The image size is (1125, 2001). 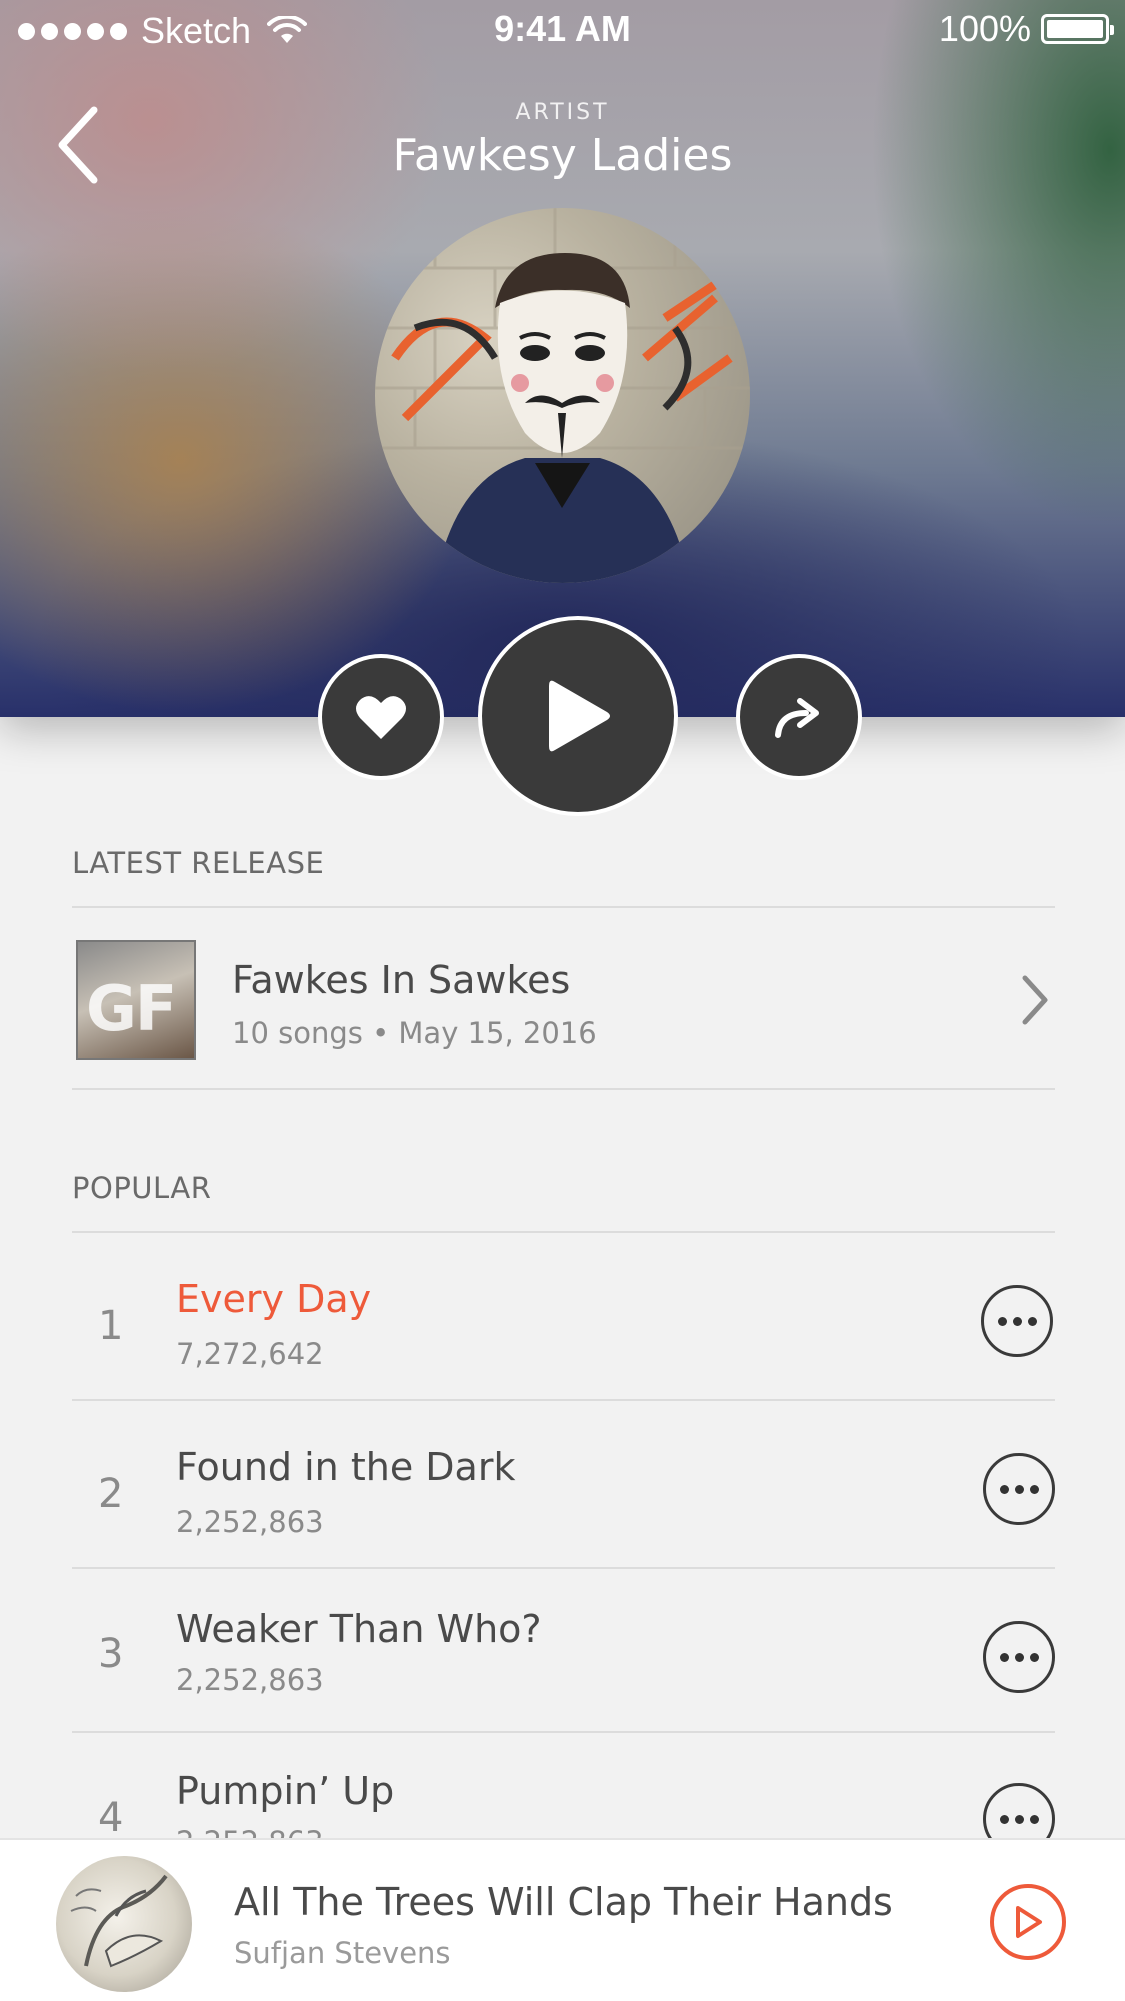 I want to click on battery-percent: 100%, so click(x=984, y=28).